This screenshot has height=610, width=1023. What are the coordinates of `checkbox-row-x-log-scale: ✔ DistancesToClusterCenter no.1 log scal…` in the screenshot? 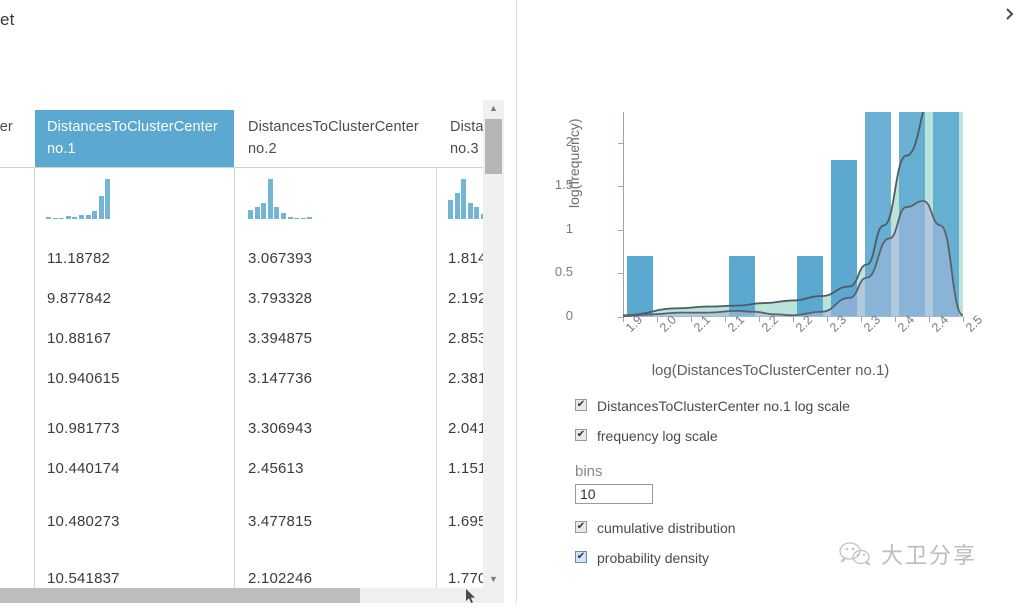 It's located at (725, 406).